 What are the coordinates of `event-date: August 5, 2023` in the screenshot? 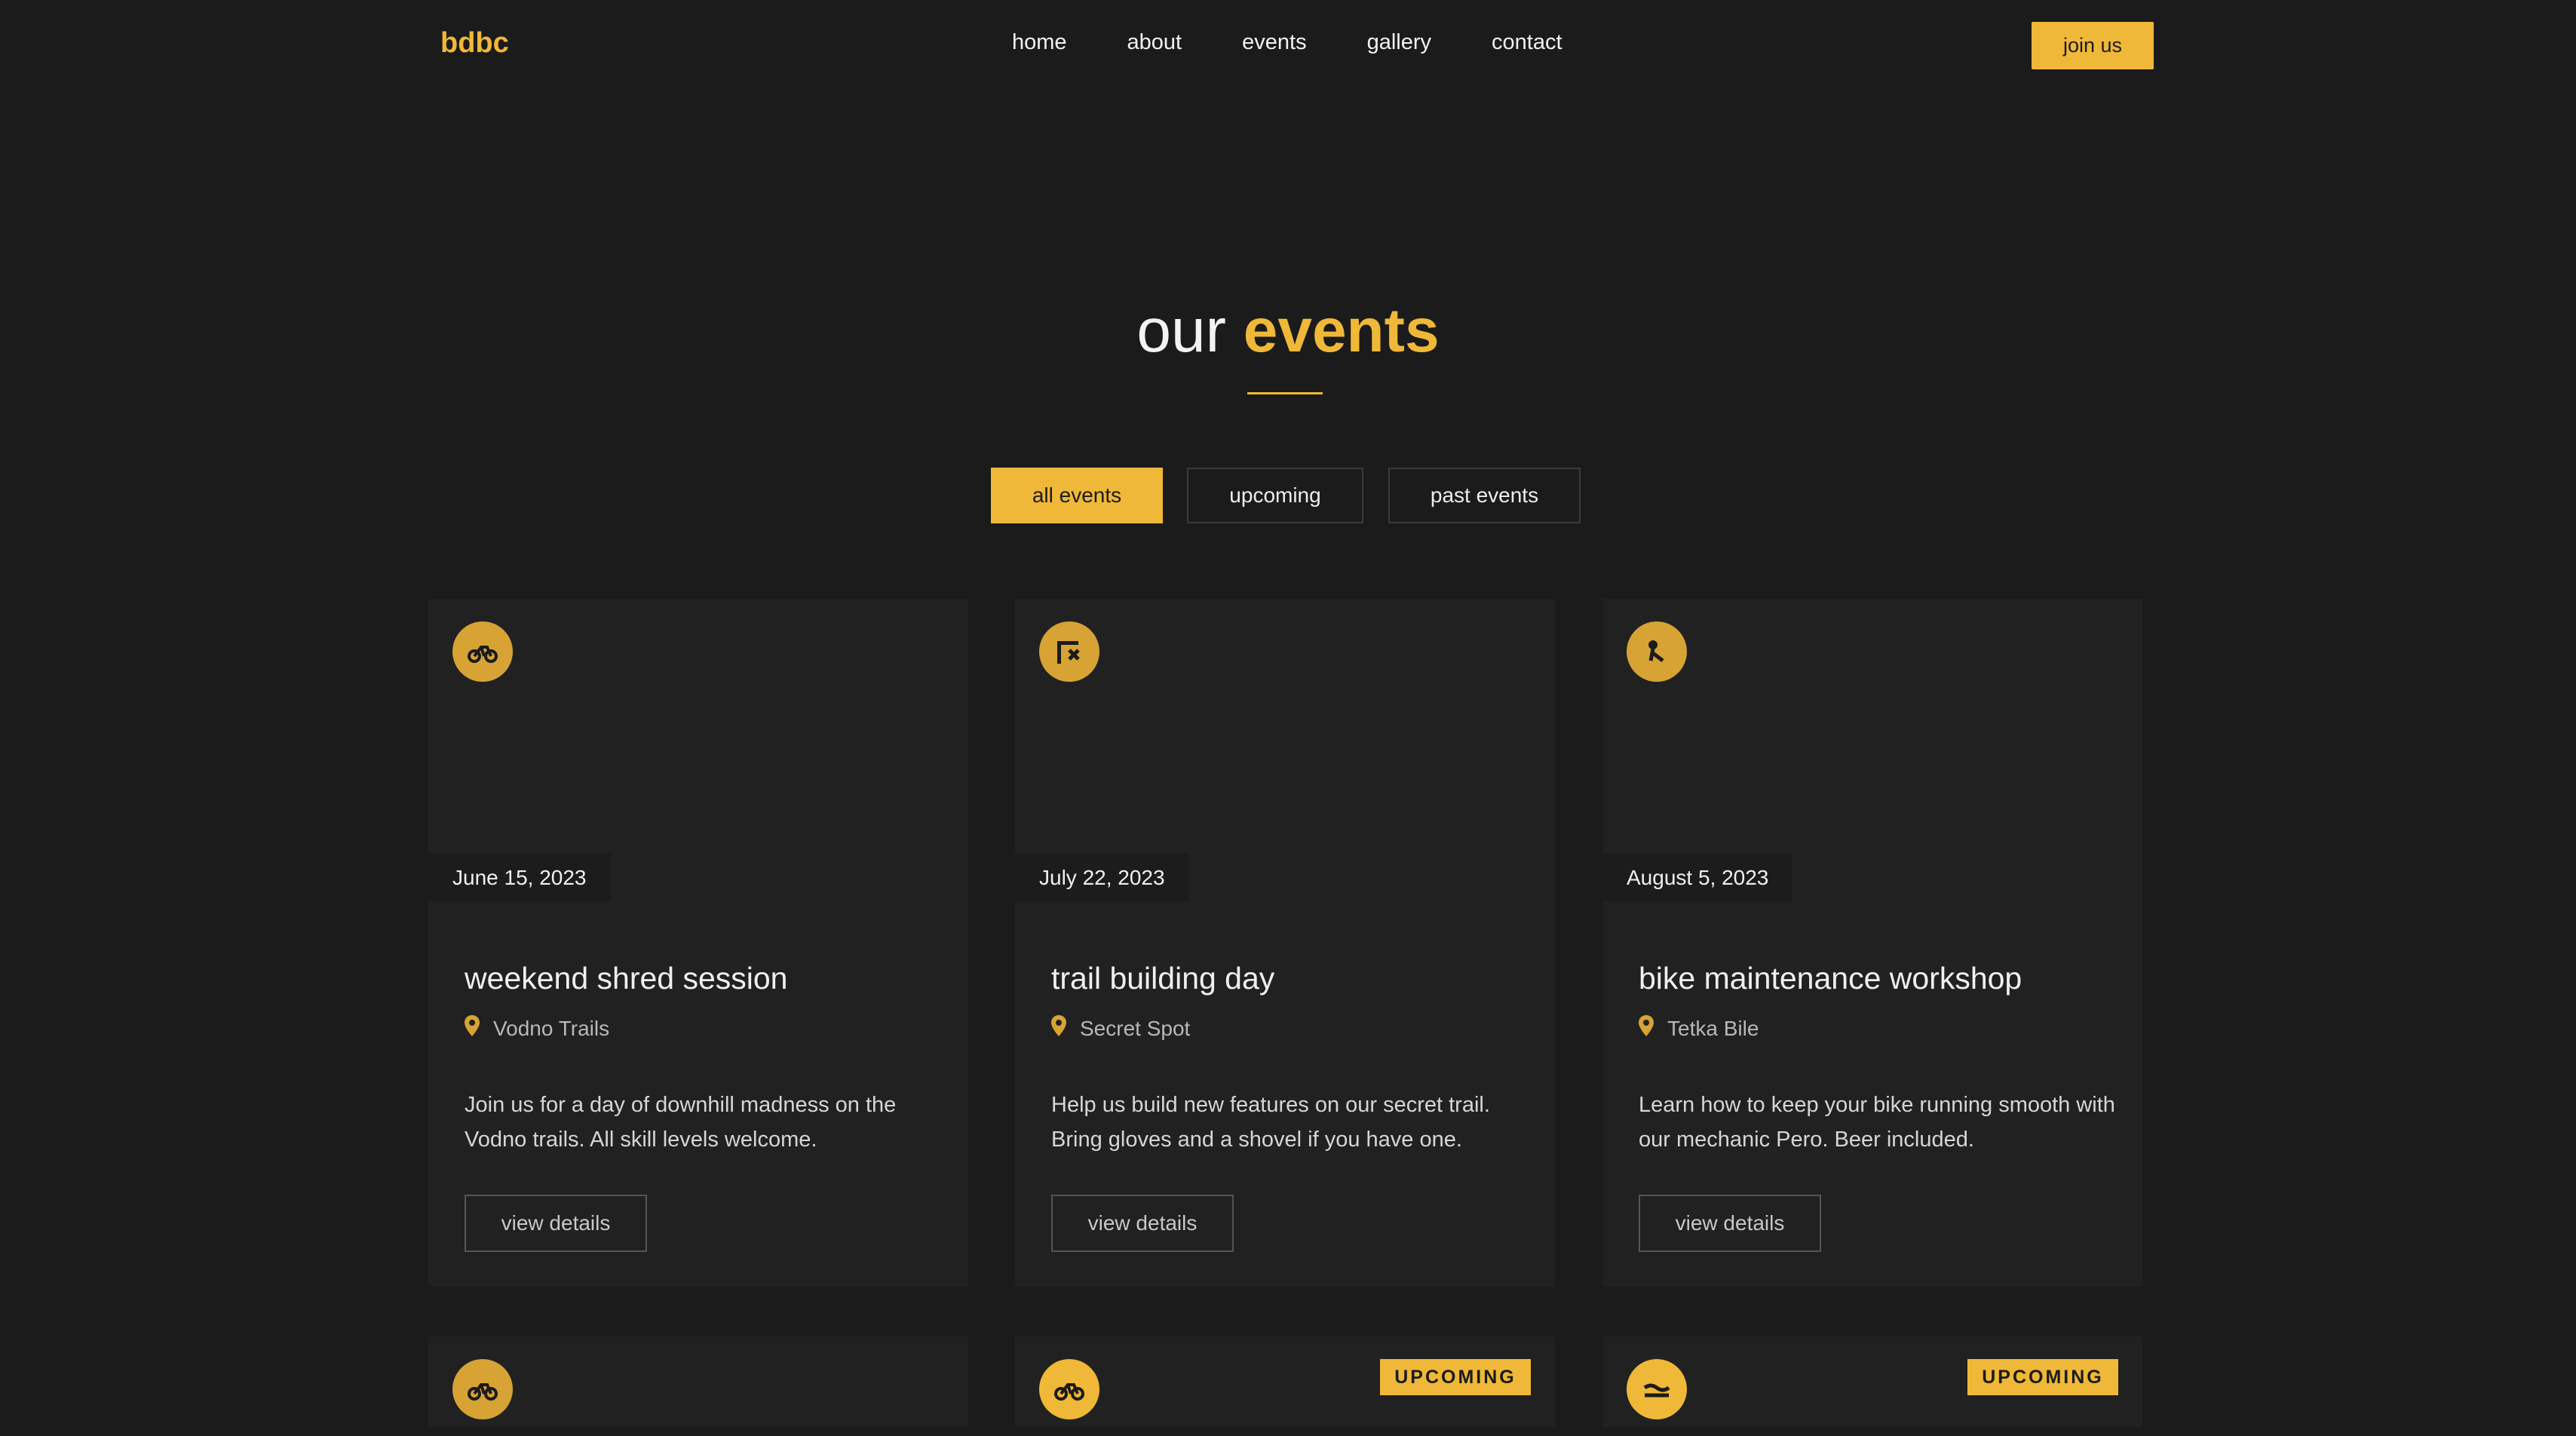 It's located at (1697, 878).